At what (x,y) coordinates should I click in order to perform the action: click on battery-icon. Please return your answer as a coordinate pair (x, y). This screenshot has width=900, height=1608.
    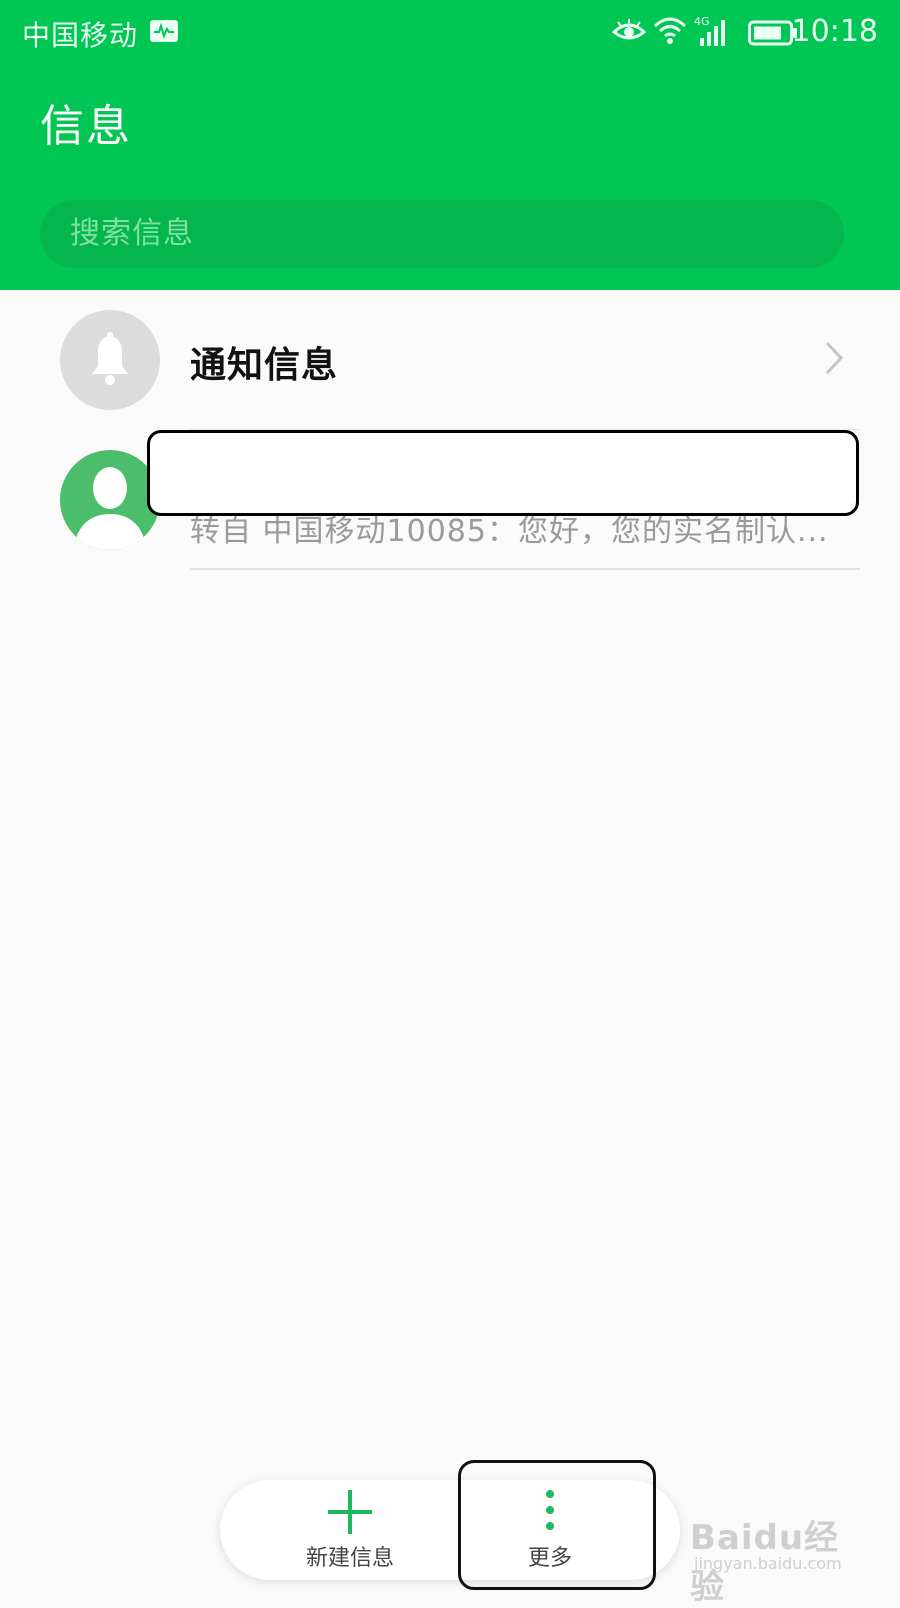
    Looking at the image, I should click on (773, 36).